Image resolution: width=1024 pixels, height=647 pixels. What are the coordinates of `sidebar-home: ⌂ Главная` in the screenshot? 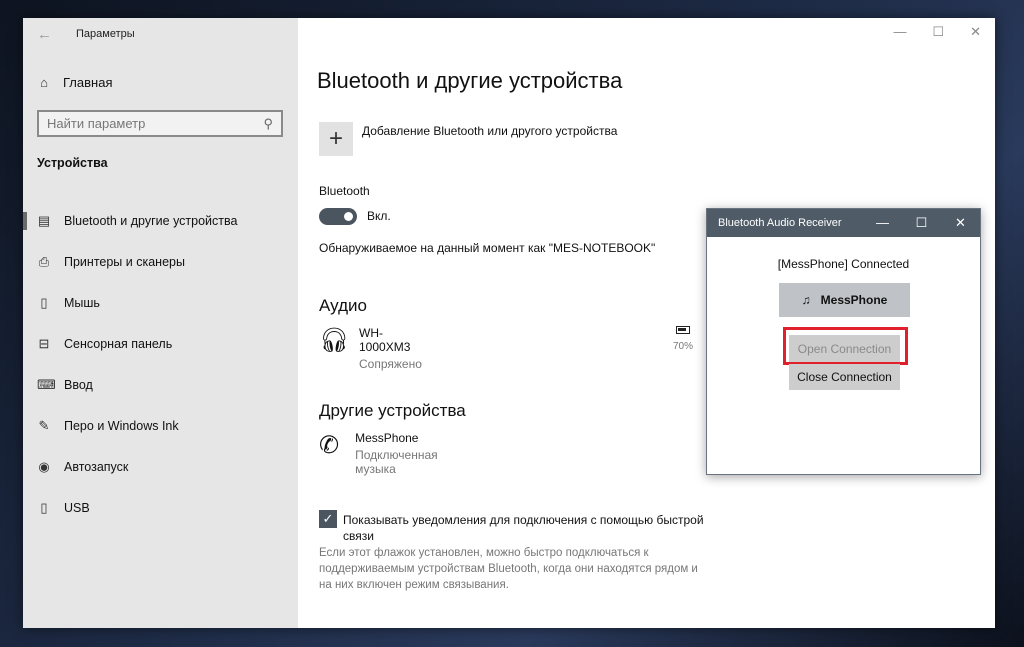 It's located at (74, 82).